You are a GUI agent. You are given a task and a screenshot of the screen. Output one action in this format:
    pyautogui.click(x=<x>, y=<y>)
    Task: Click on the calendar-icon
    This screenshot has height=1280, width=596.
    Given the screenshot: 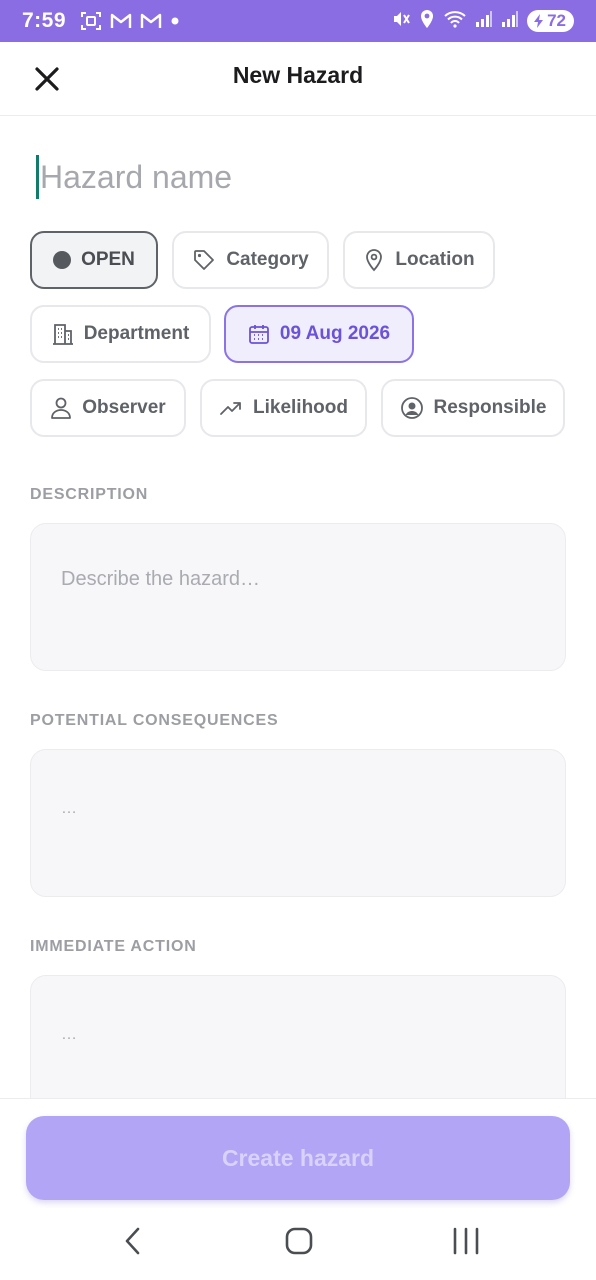 What is the action you would take?
    pyautogui.click(x=259, y=334)
    